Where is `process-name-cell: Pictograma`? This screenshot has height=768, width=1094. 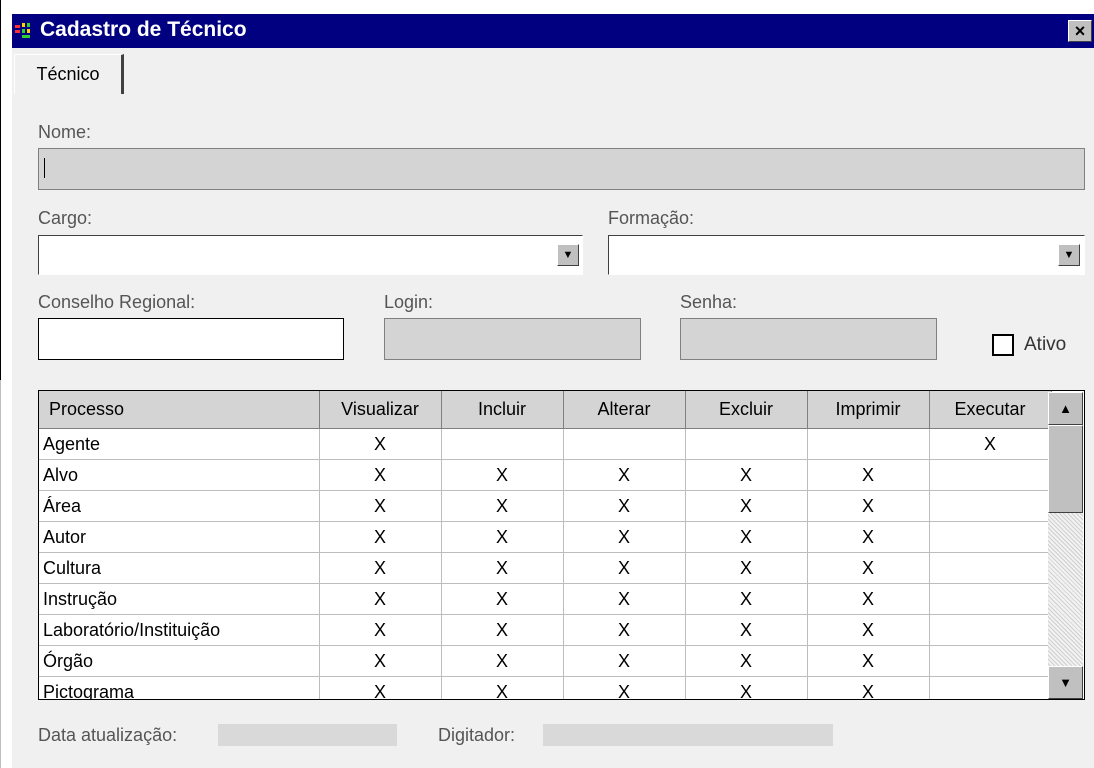 process-name-cell: Pictograma is located at coordinates (179, 687).